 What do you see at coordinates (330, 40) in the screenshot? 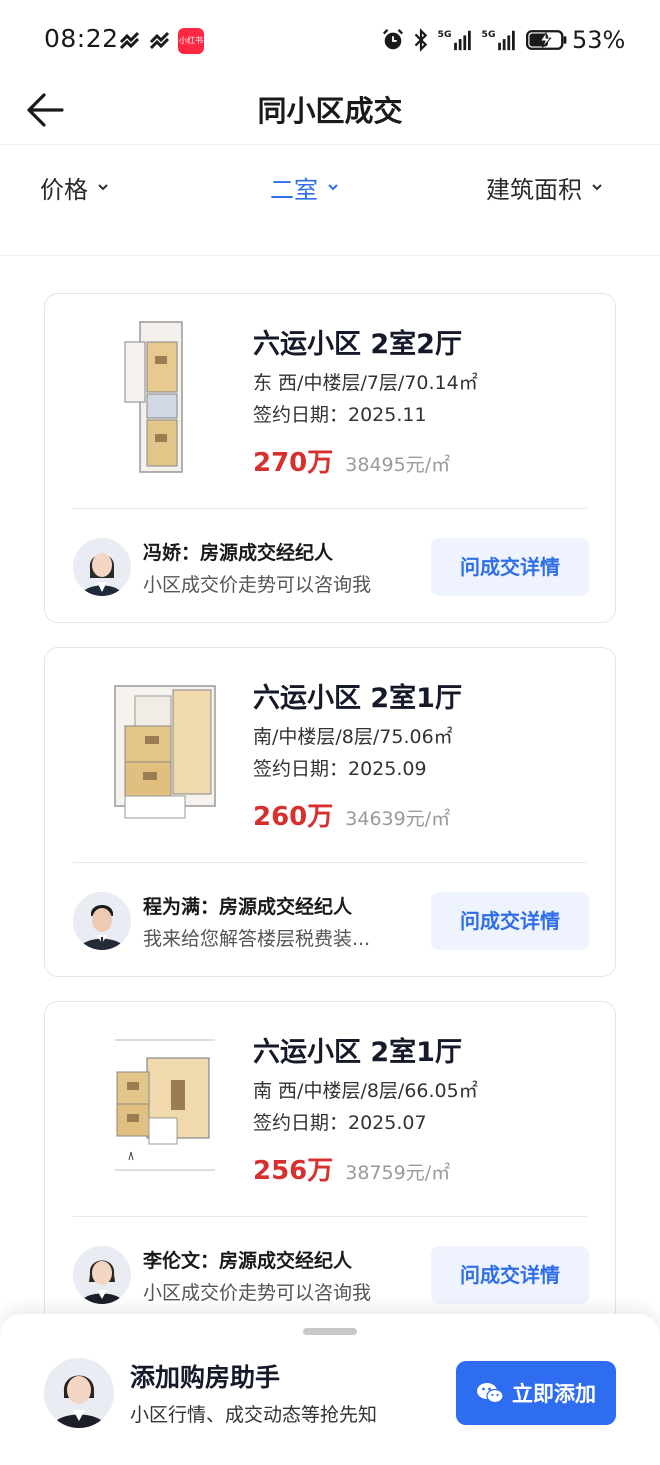
I see `status-bar: 08:22 小红书 5G 5G 53%` at bounding box center [330, 40].